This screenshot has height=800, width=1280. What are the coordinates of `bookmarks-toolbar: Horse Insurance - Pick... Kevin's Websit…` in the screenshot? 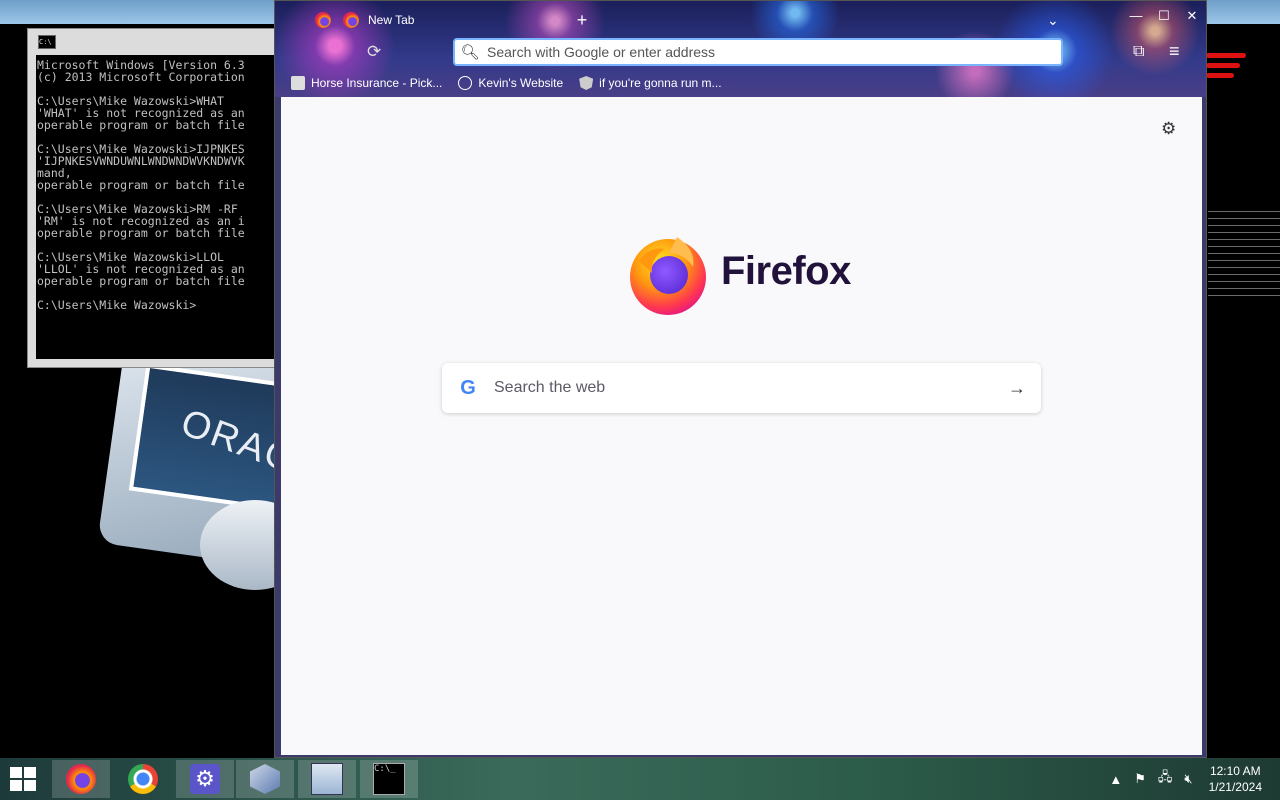 It's located at (740, 83).